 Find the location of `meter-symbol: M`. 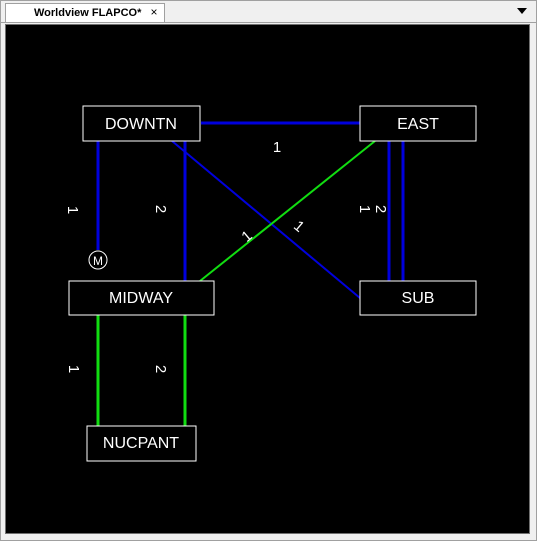

meter-symbol: M is located at coordinates (98, 261).